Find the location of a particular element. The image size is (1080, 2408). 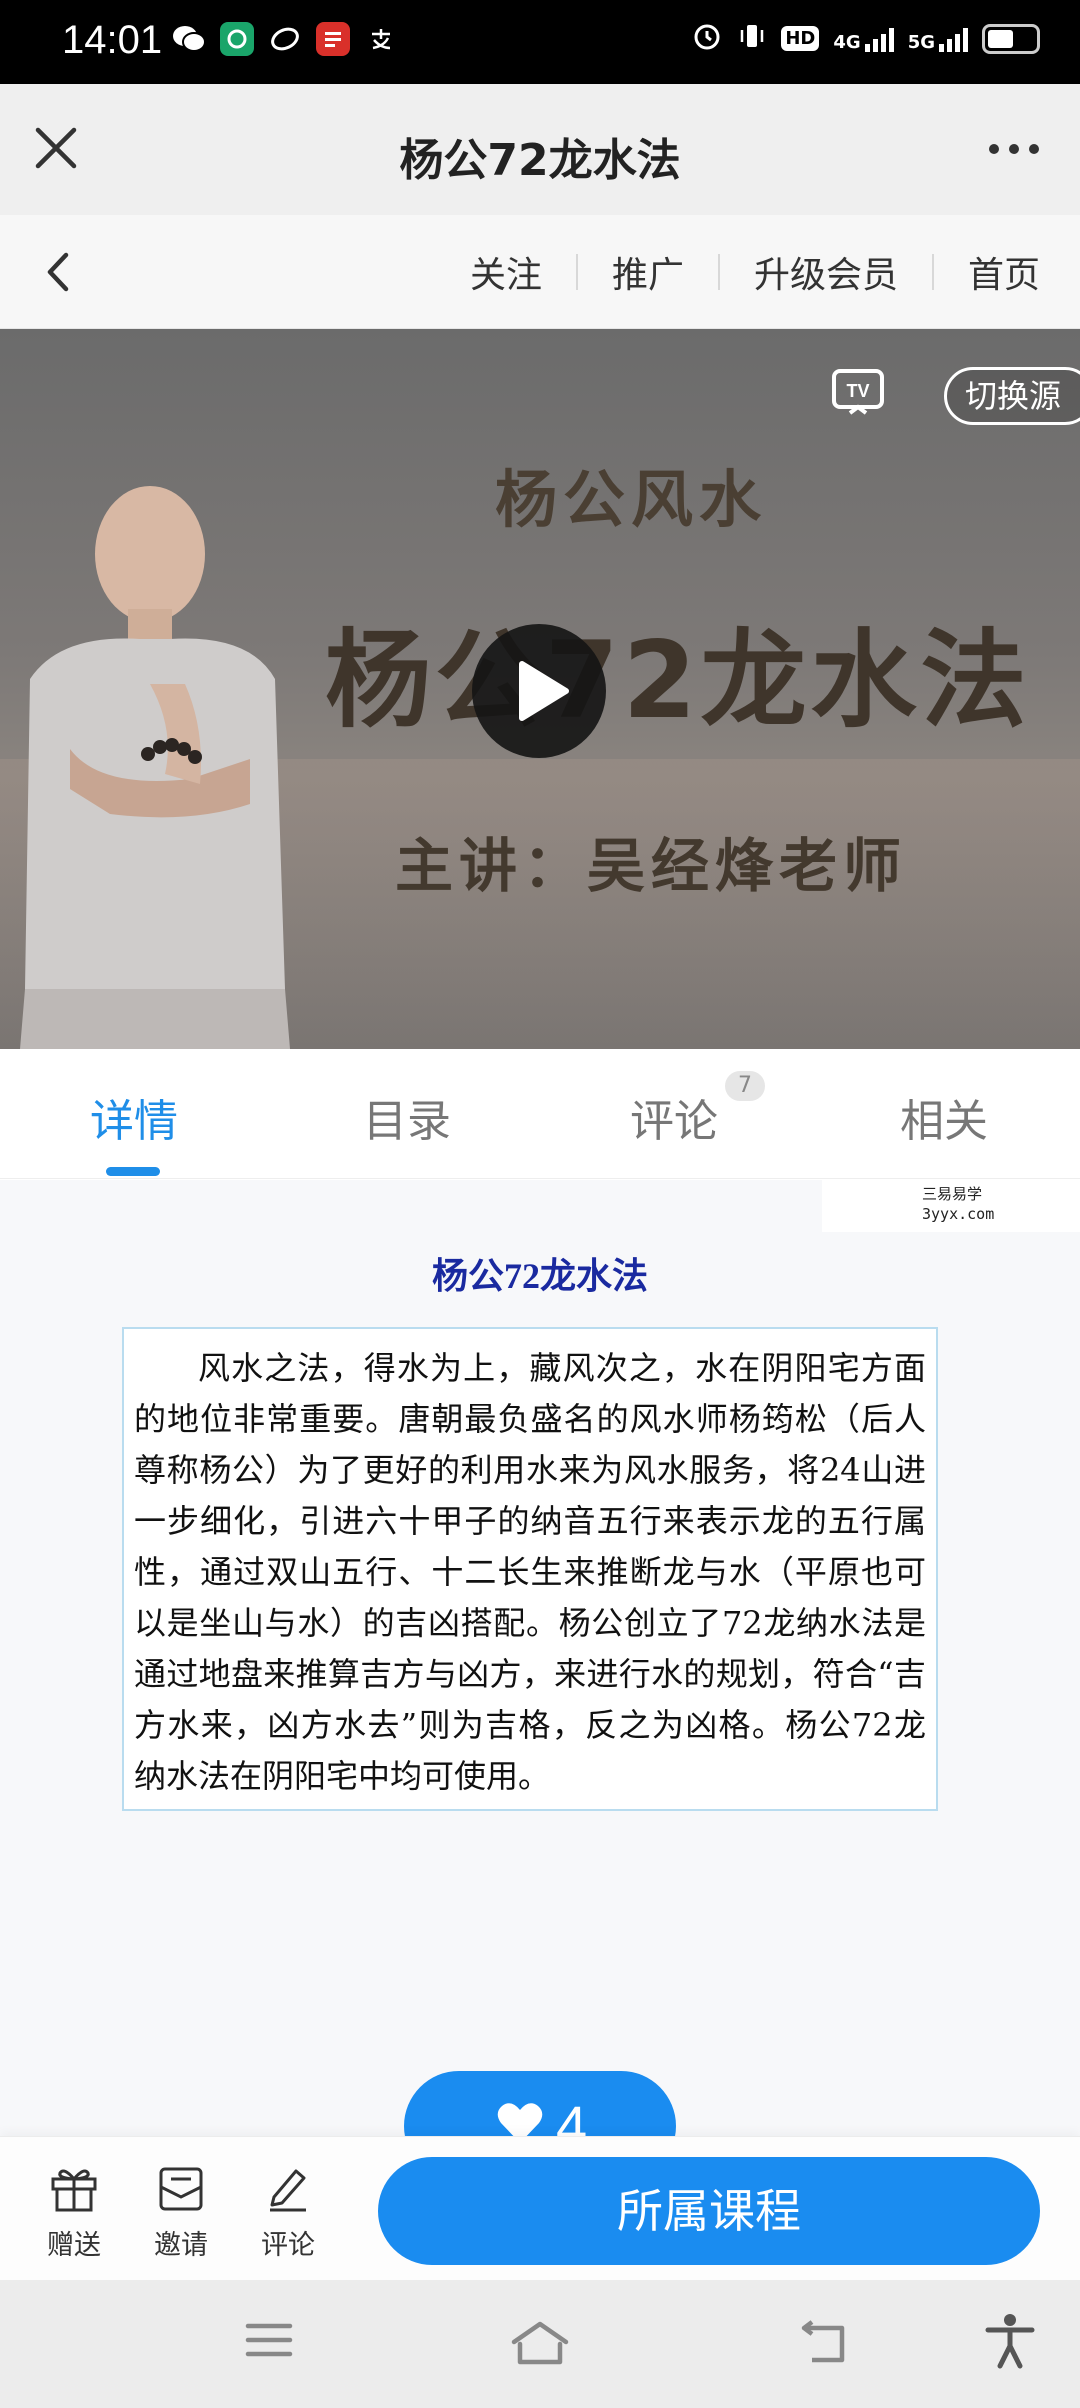

gift-button: 赠送 is located at coordinates (74, 2212).